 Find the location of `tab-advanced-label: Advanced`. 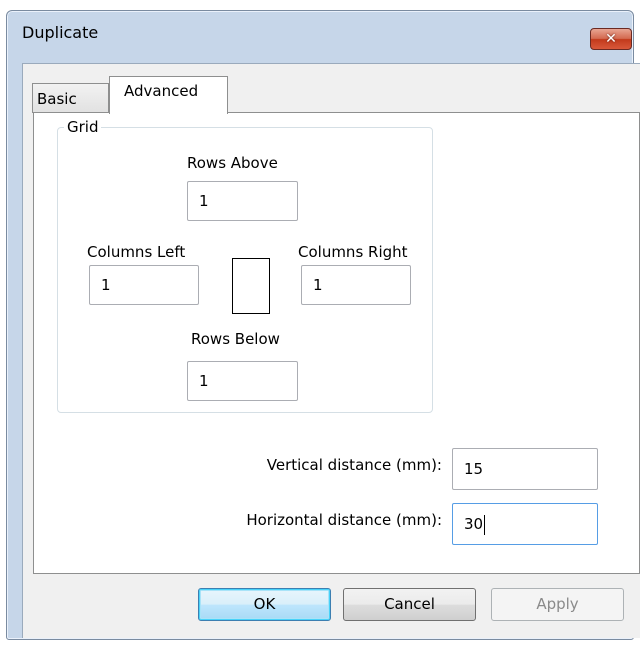

tab-advanced-label: Advanced is located at coordinates (161, 91).